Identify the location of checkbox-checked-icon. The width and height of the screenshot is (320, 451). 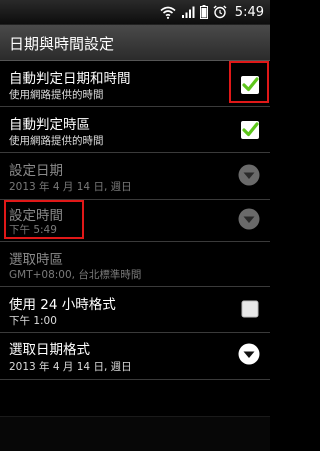
(250, 130).